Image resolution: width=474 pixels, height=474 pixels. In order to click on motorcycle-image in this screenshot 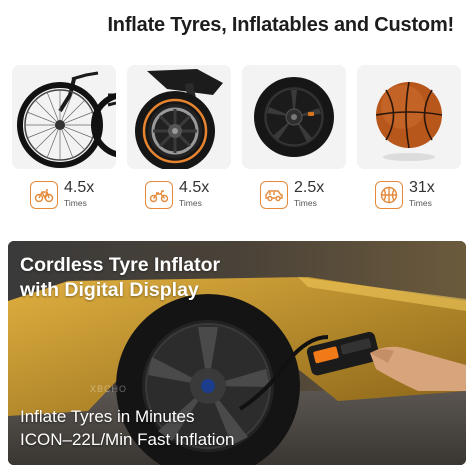, I will do `click(179, 117)`.